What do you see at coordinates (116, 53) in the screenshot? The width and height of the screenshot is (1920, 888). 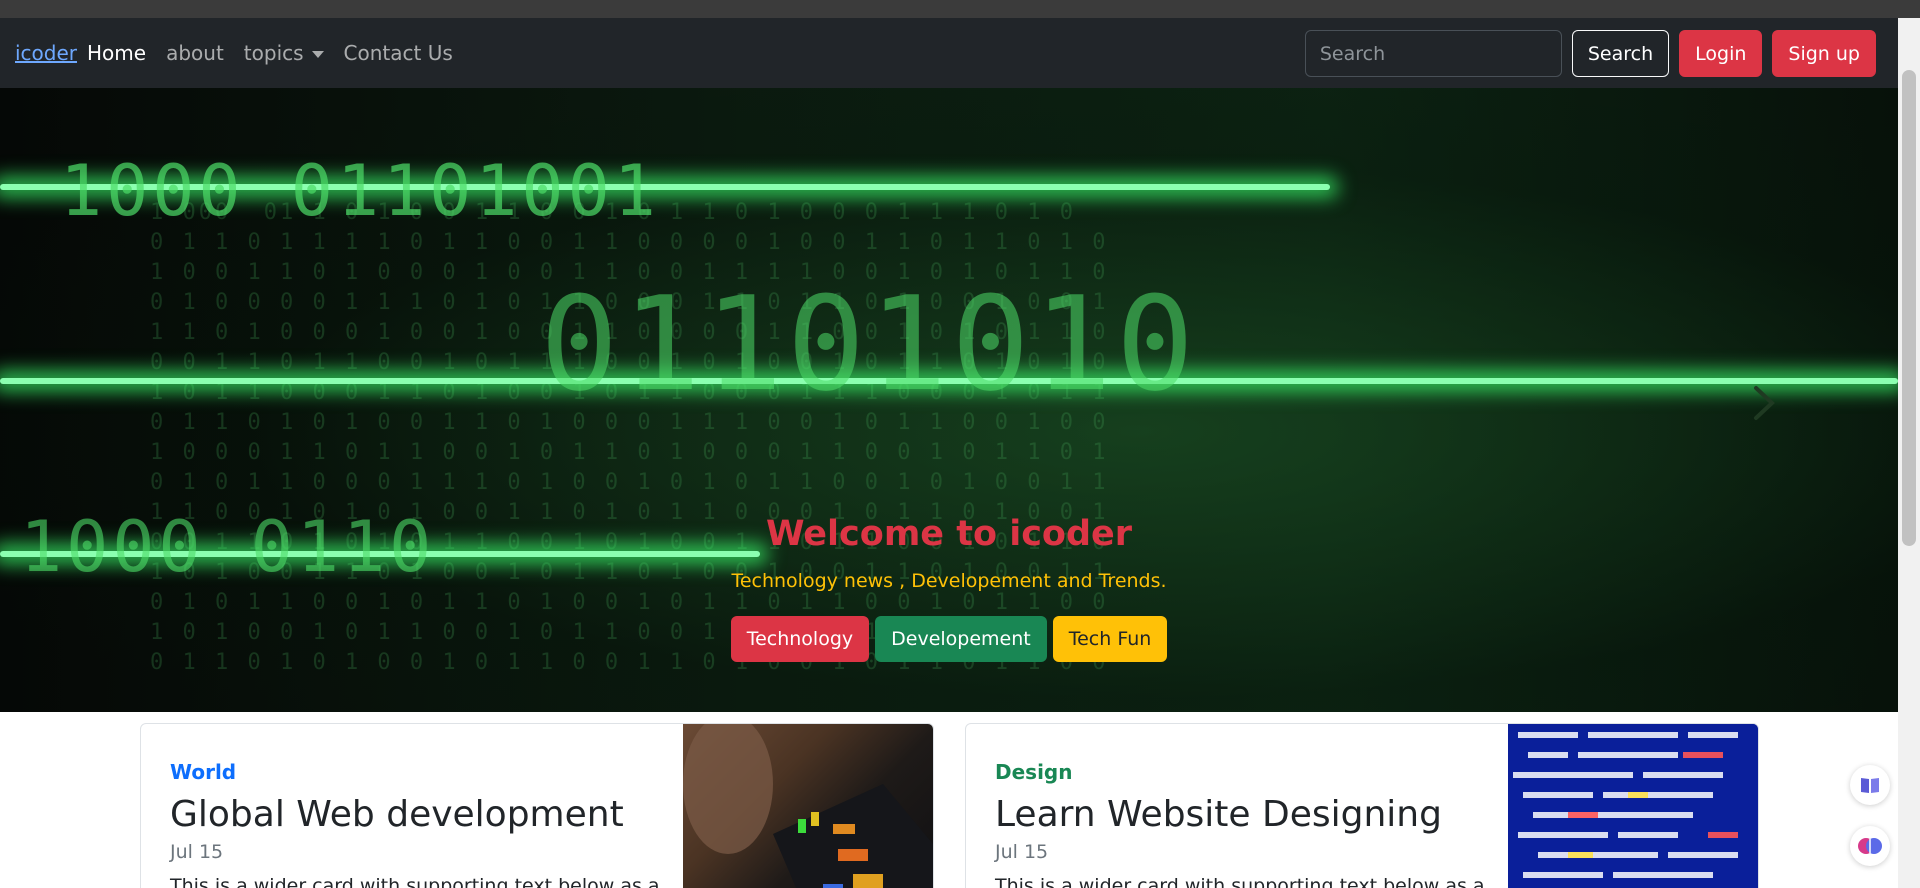 I see `nav-home-link: Home` at bounding box center [116, 53].